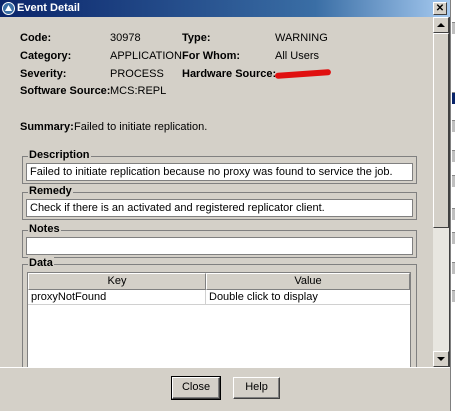 The image size is (455, 411). What do you see at coordinates (65, 91) in the screenshot?
I see `software-source-label: Software Source:` at bounding box center [65, 91].